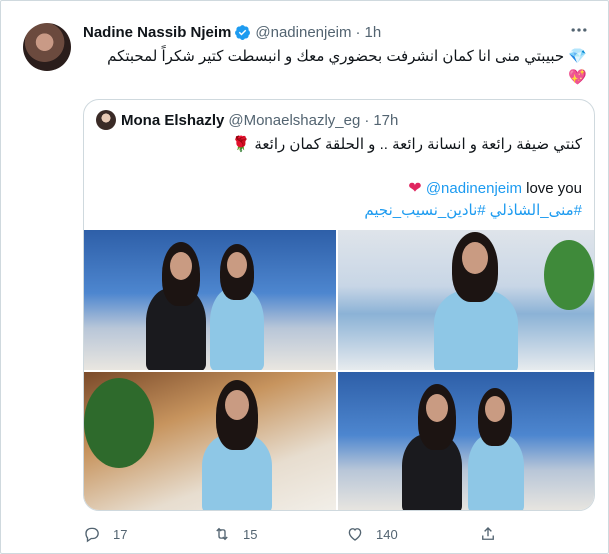 This screenshot has height=554, width=609. Describe the element at coordinates (386, 120) in the screenshot. I see `quoted-time: 17h` at that location.